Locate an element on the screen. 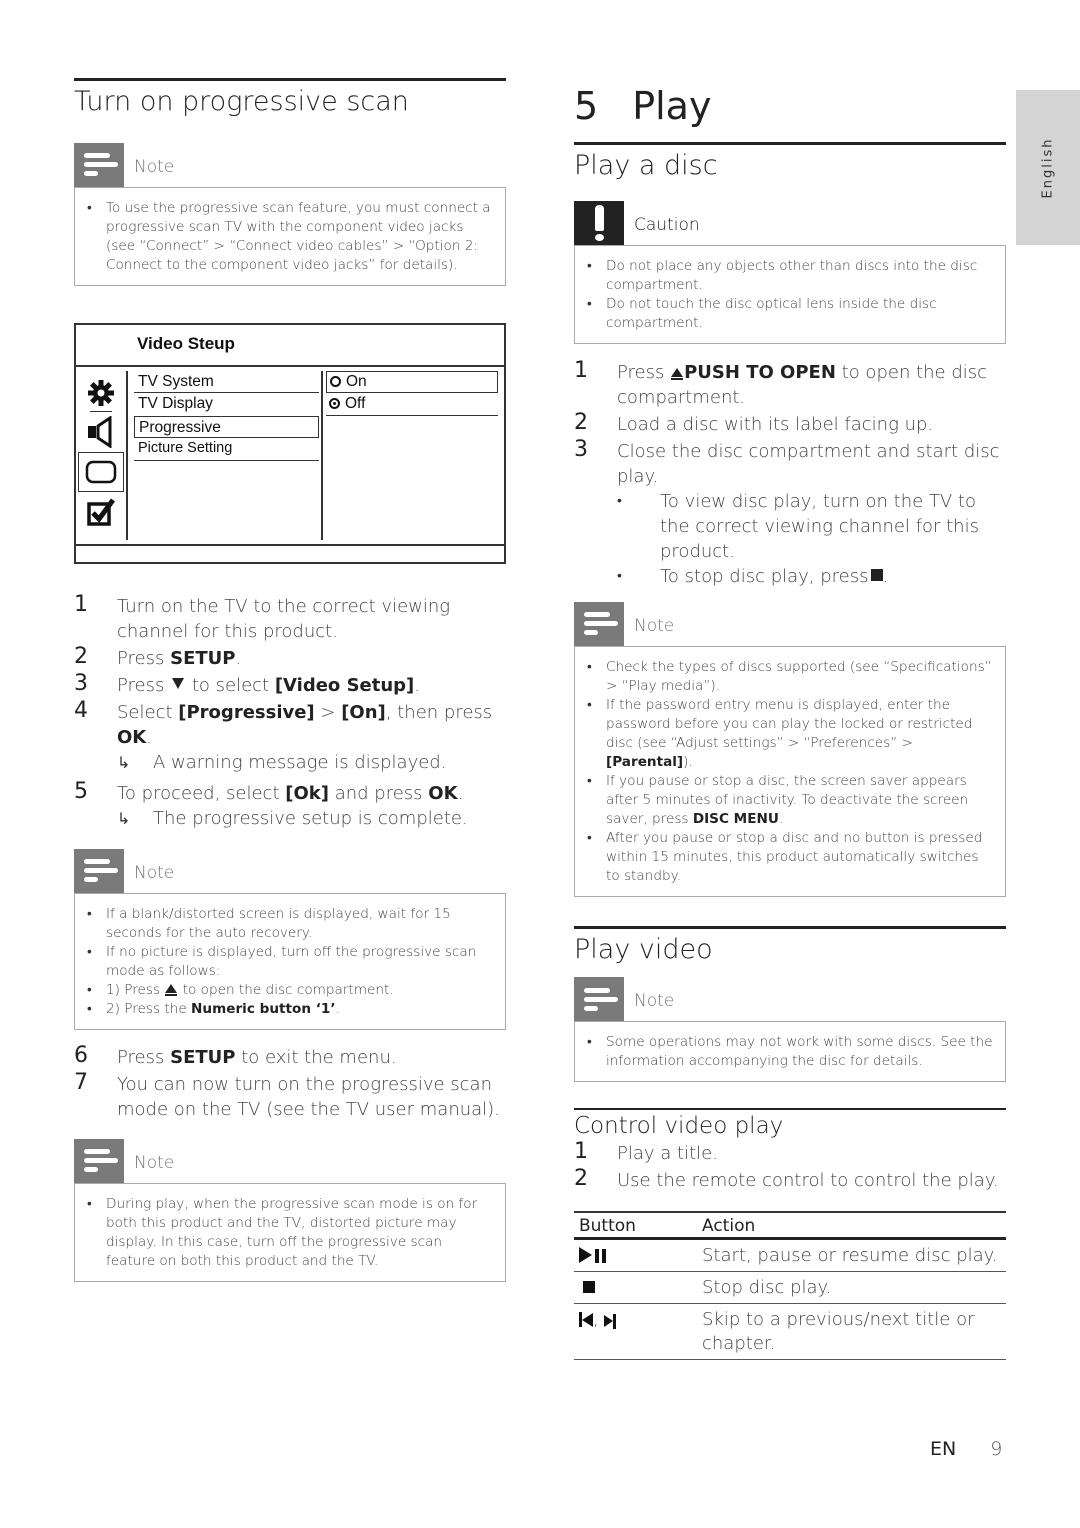 The image size is (1080, 1528). section-title-play-video: Play video is located at coordinates (643, 949).